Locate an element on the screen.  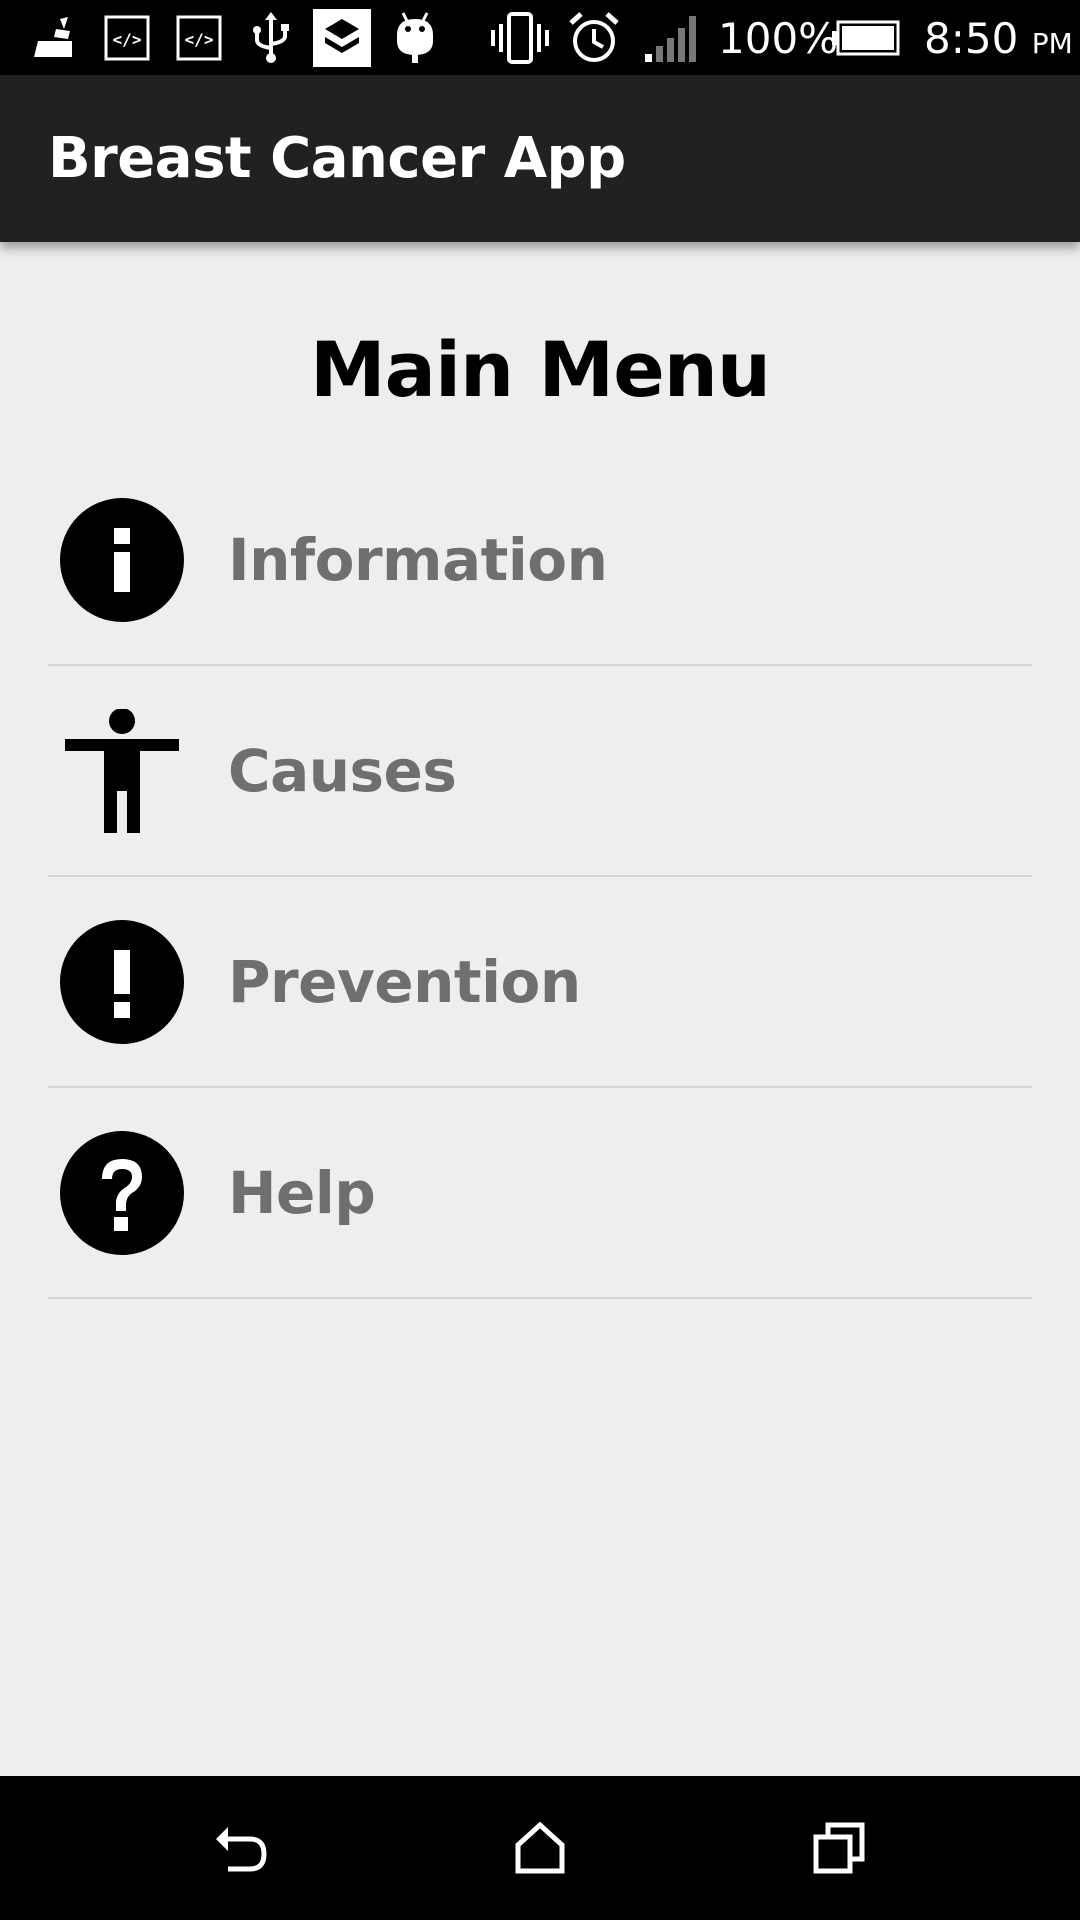
question-icon is located at coordinates (122, 1193).